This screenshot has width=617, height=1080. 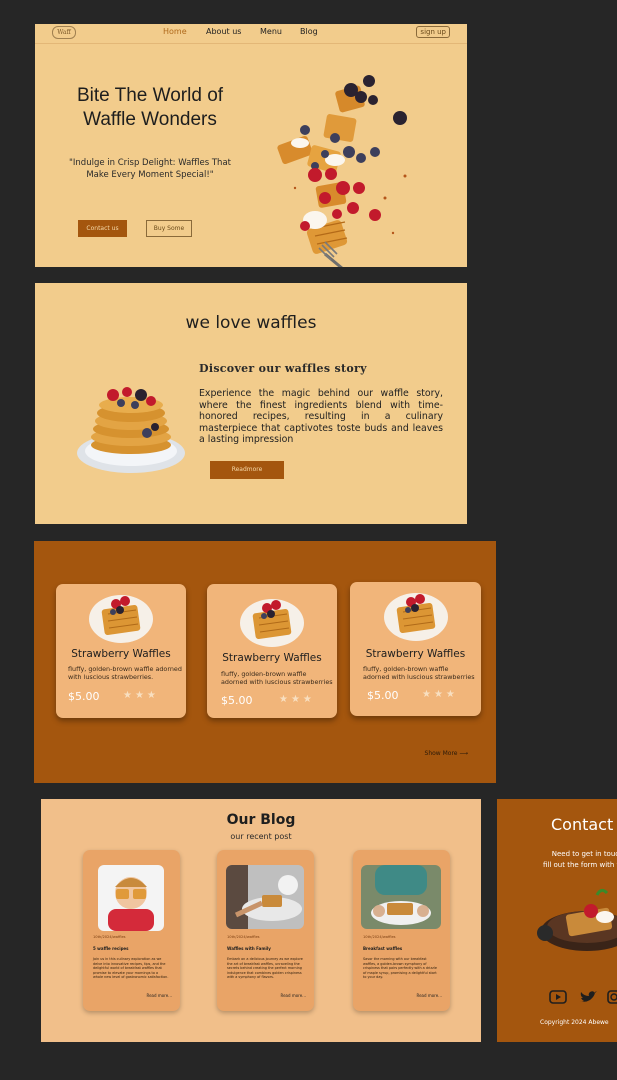 I want to click on product-description-line2: with luscious strawberries., so click(x=111, y=677).